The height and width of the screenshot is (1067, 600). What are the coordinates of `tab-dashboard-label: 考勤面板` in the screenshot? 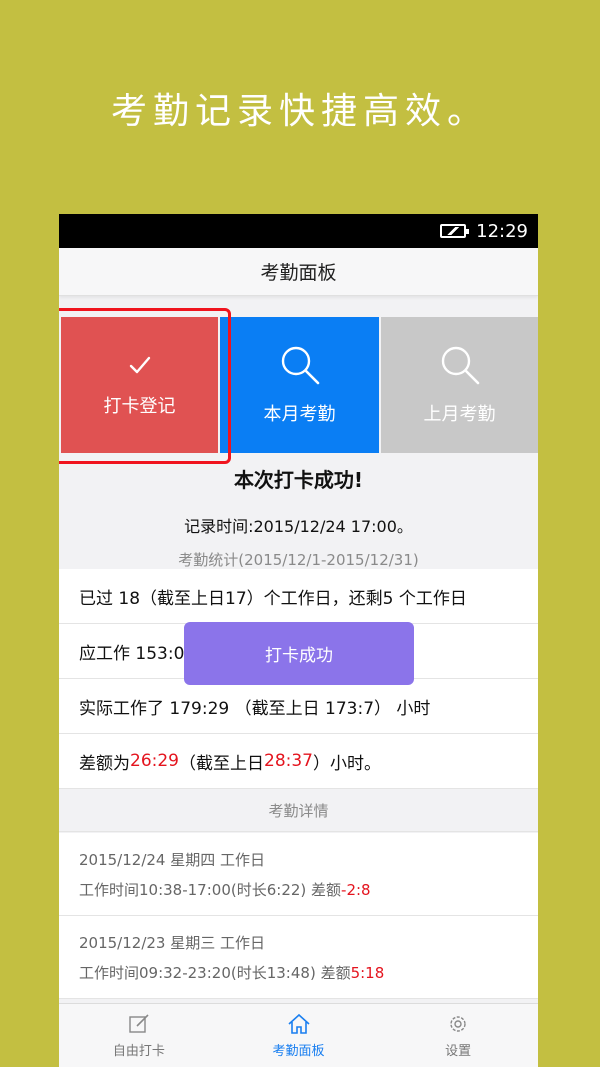 It's located at (298, 1051).